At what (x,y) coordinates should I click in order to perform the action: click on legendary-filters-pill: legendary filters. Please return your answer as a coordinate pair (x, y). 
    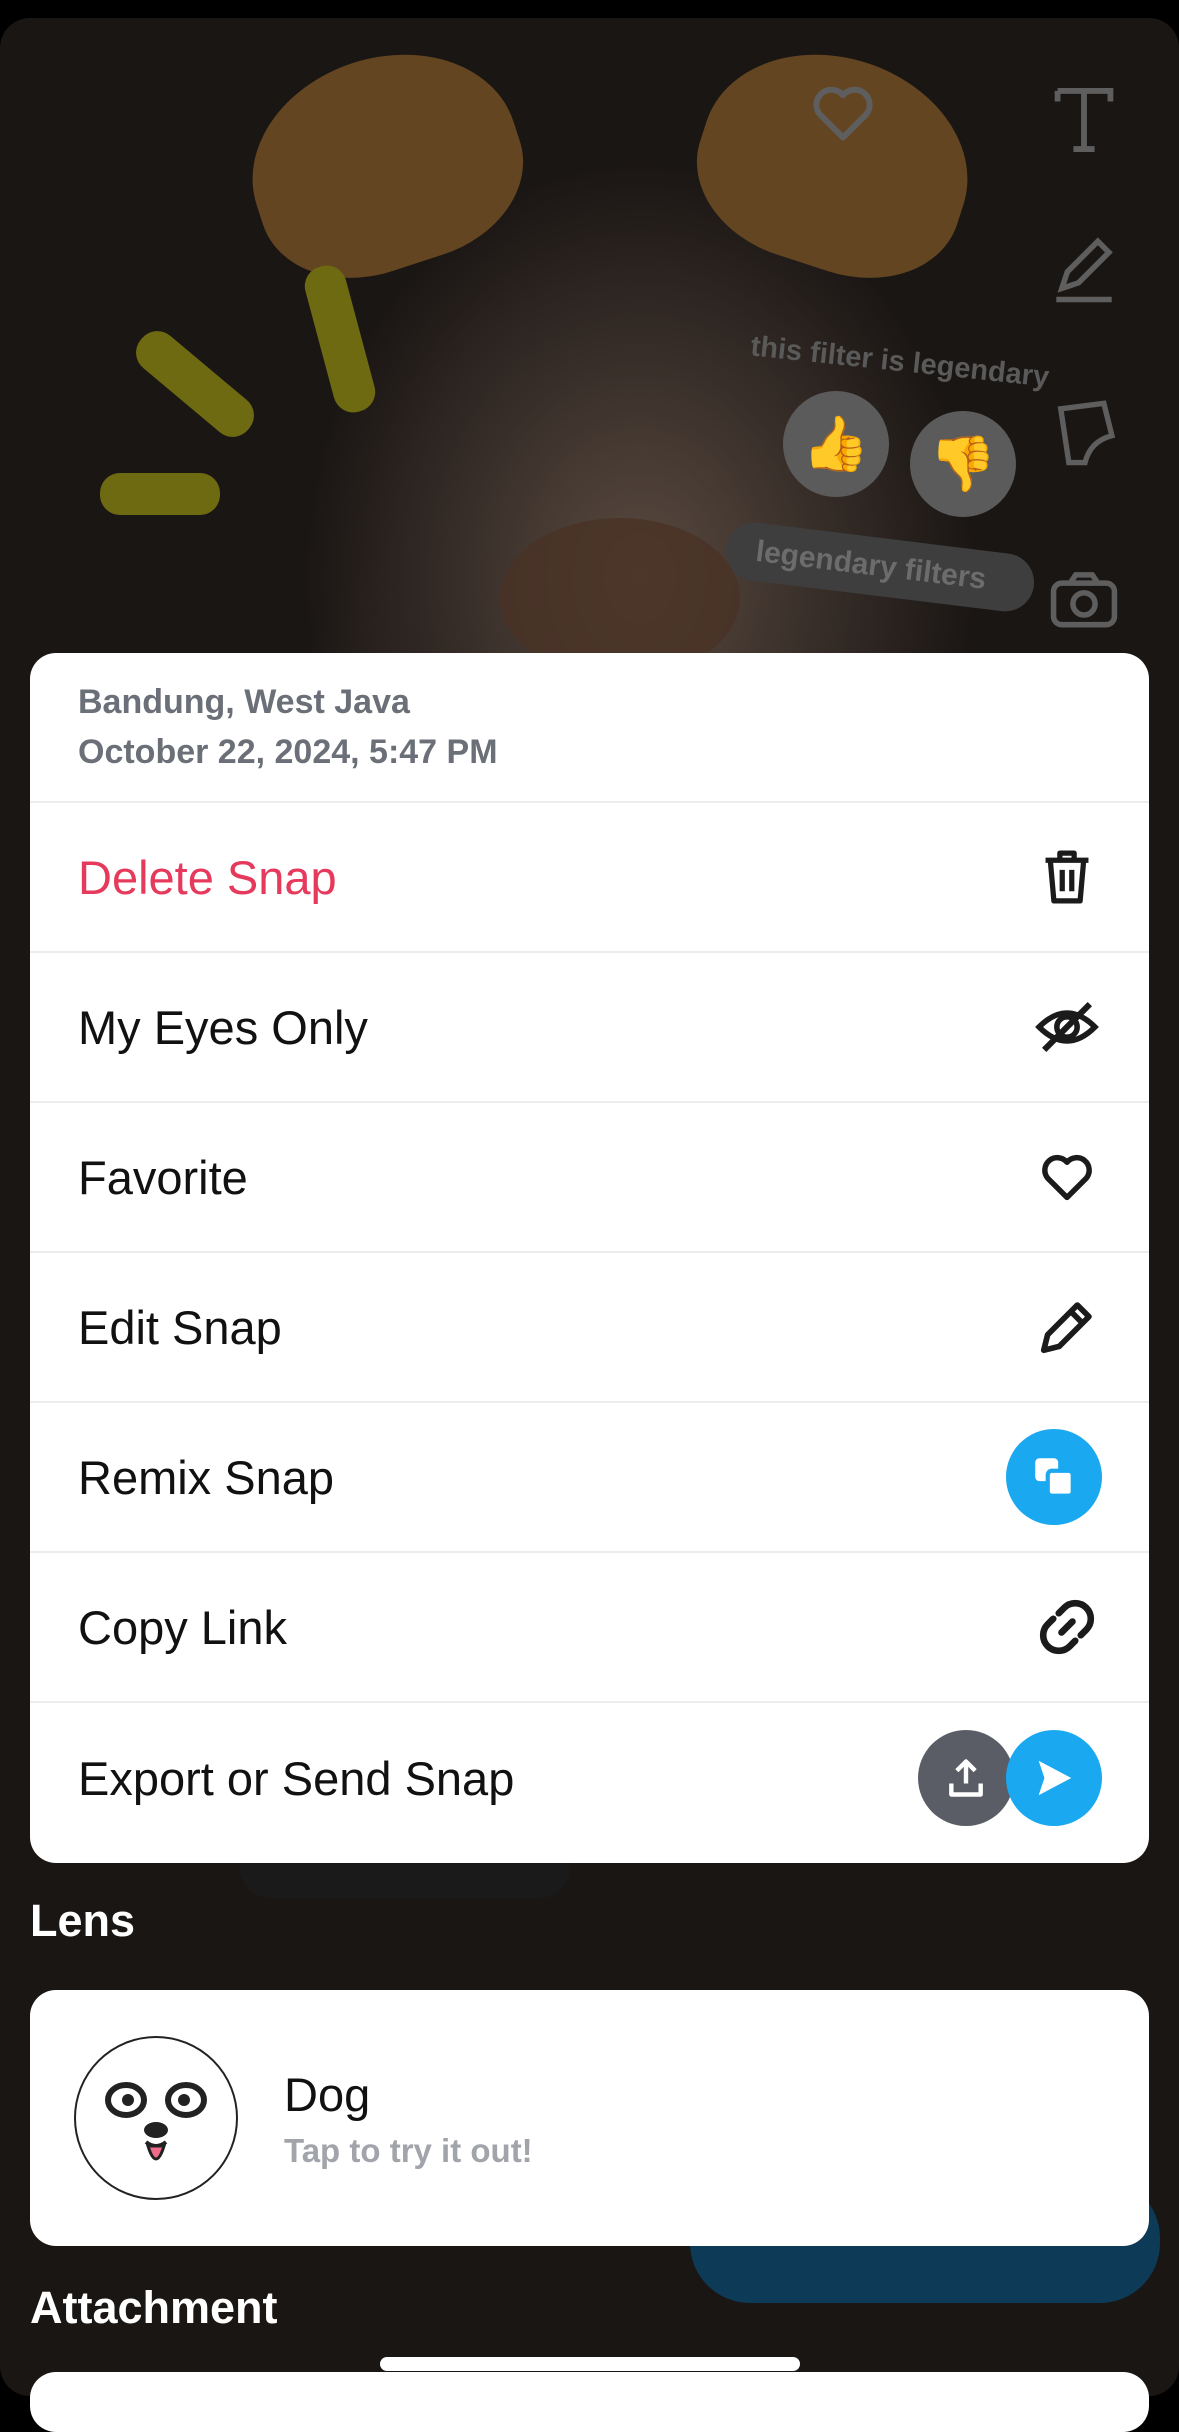
    Looking at the image, I should click on (880, 567).